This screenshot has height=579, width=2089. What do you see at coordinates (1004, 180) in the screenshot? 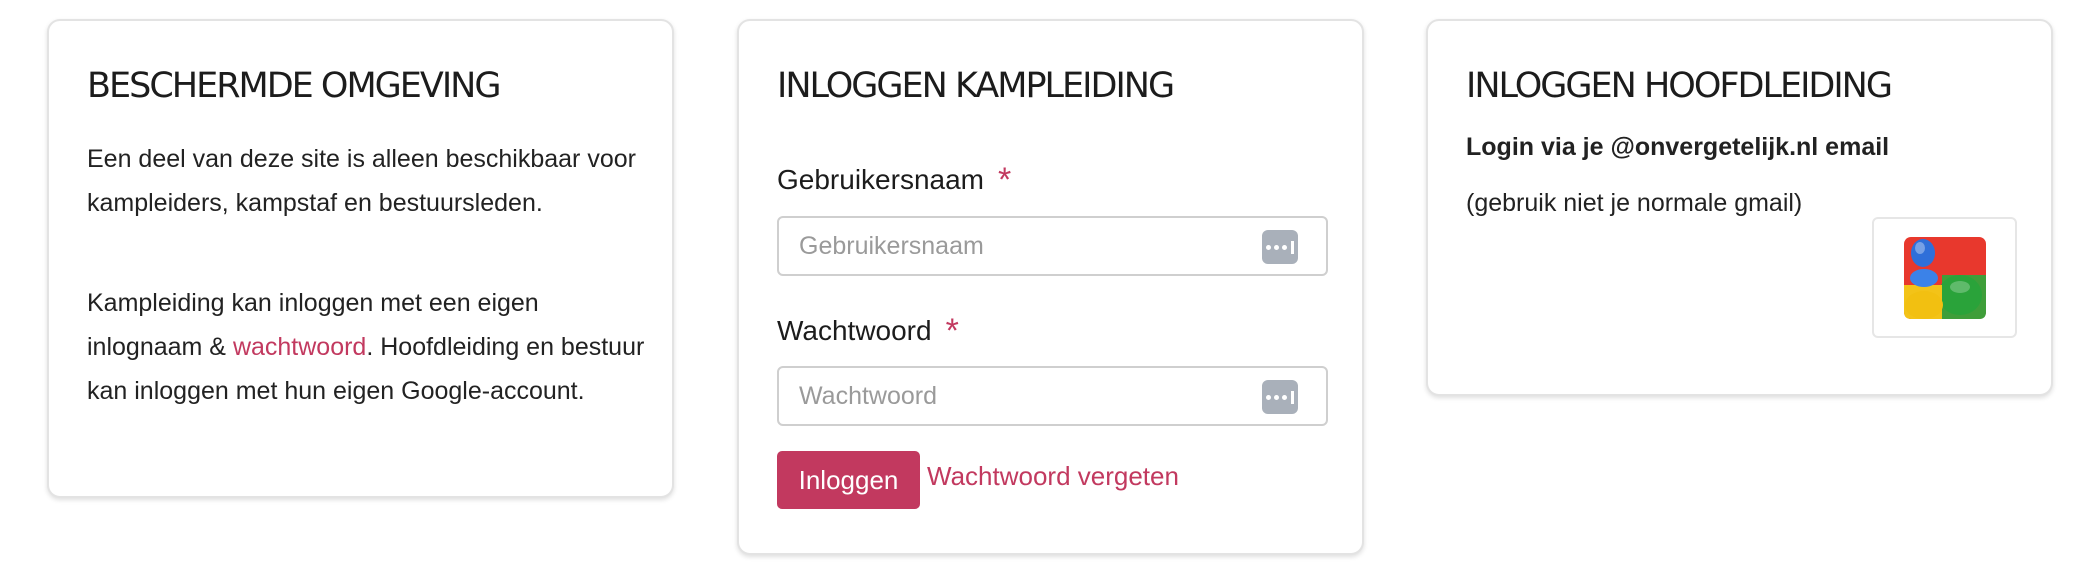
I see `username-required-marker: *` at bounding box center [1004, 180].